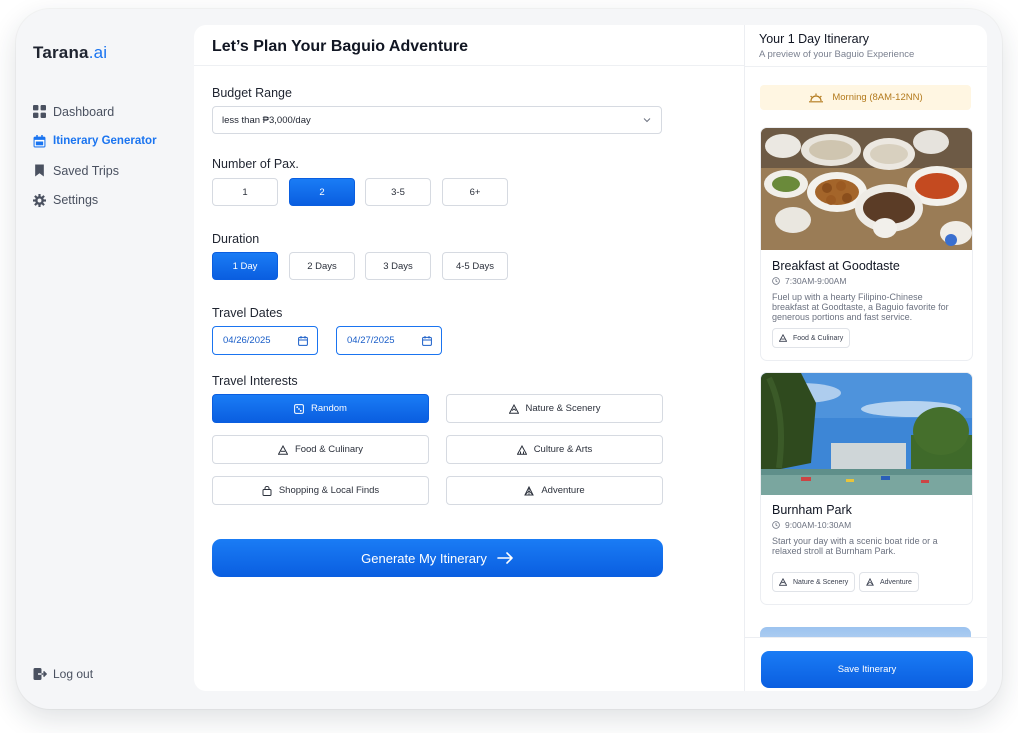 The image size is (1018, 733). Describe the element at coordinates (39, 200) in the screenshot. I see `gear-icon` at that location.